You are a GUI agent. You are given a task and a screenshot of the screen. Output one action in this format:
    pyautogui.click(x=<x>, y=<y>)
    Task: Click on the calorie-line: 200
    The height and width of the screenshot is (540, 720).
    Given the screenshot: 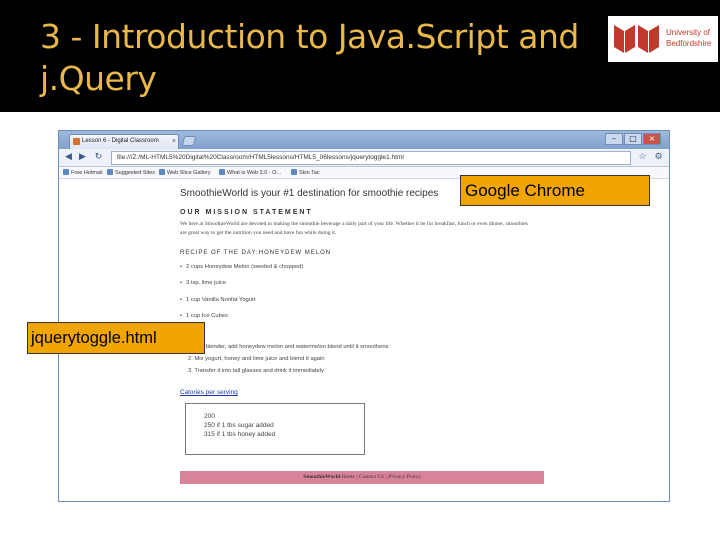 What is the action you would take?
    pyautogui.click(x=209, y=416)
    